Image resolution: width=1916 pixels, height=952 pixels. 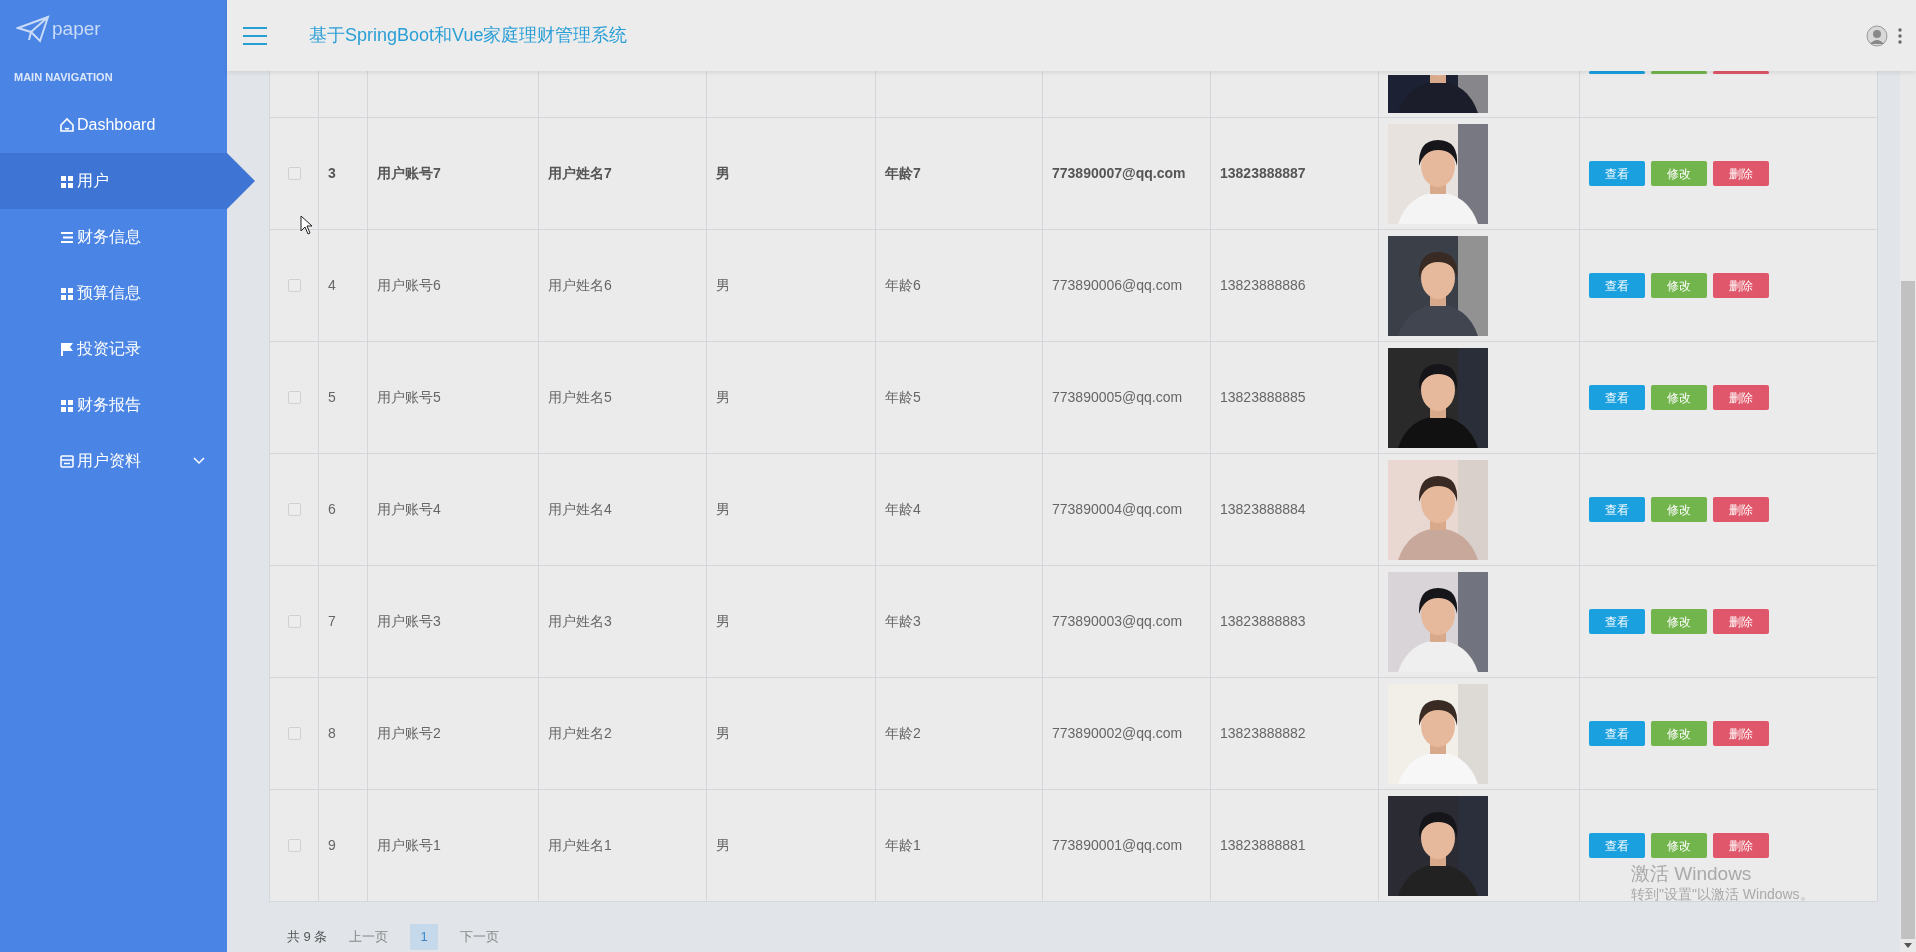 I want to click on row-number: 5, so click(x=332, y=397).